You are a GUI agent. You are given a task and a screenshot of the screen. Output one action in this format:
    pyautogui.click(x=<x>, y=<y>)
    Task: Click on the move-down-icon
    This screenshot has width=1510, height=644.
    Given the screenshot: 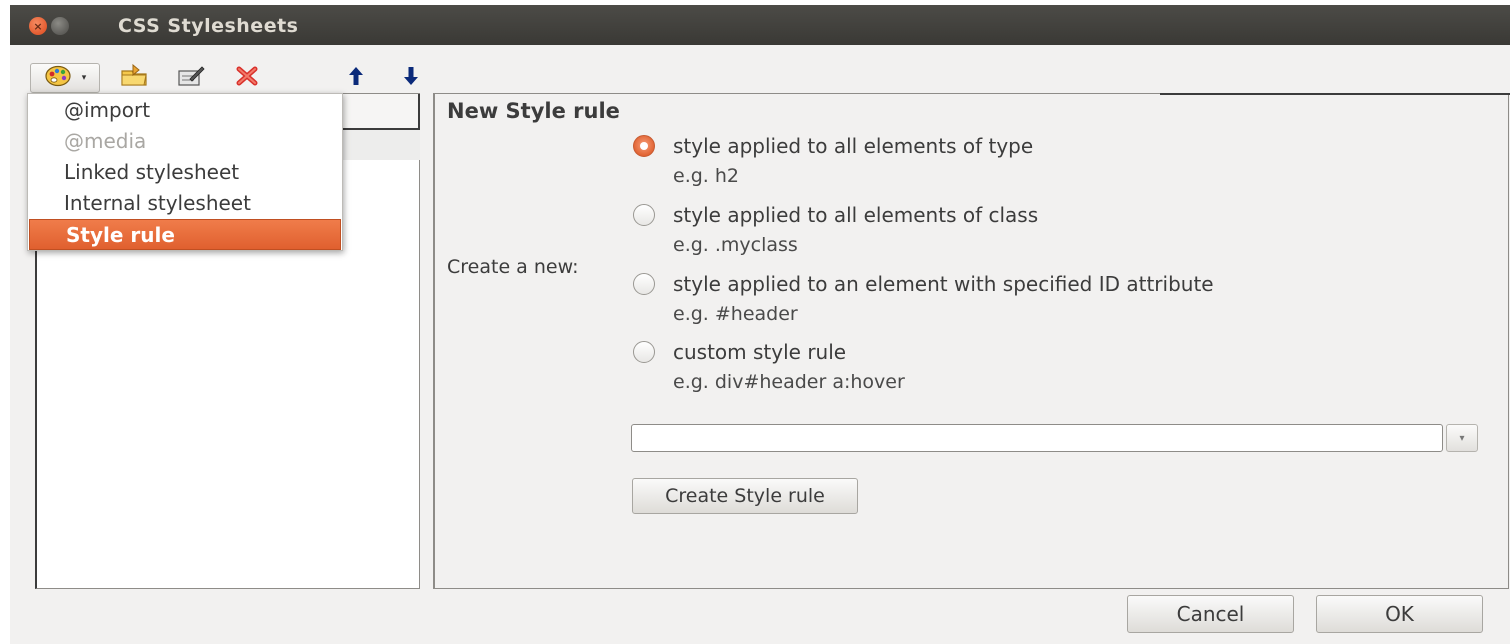 What is the action you would take?
    pyautogui.click(x=411, y=78)
    